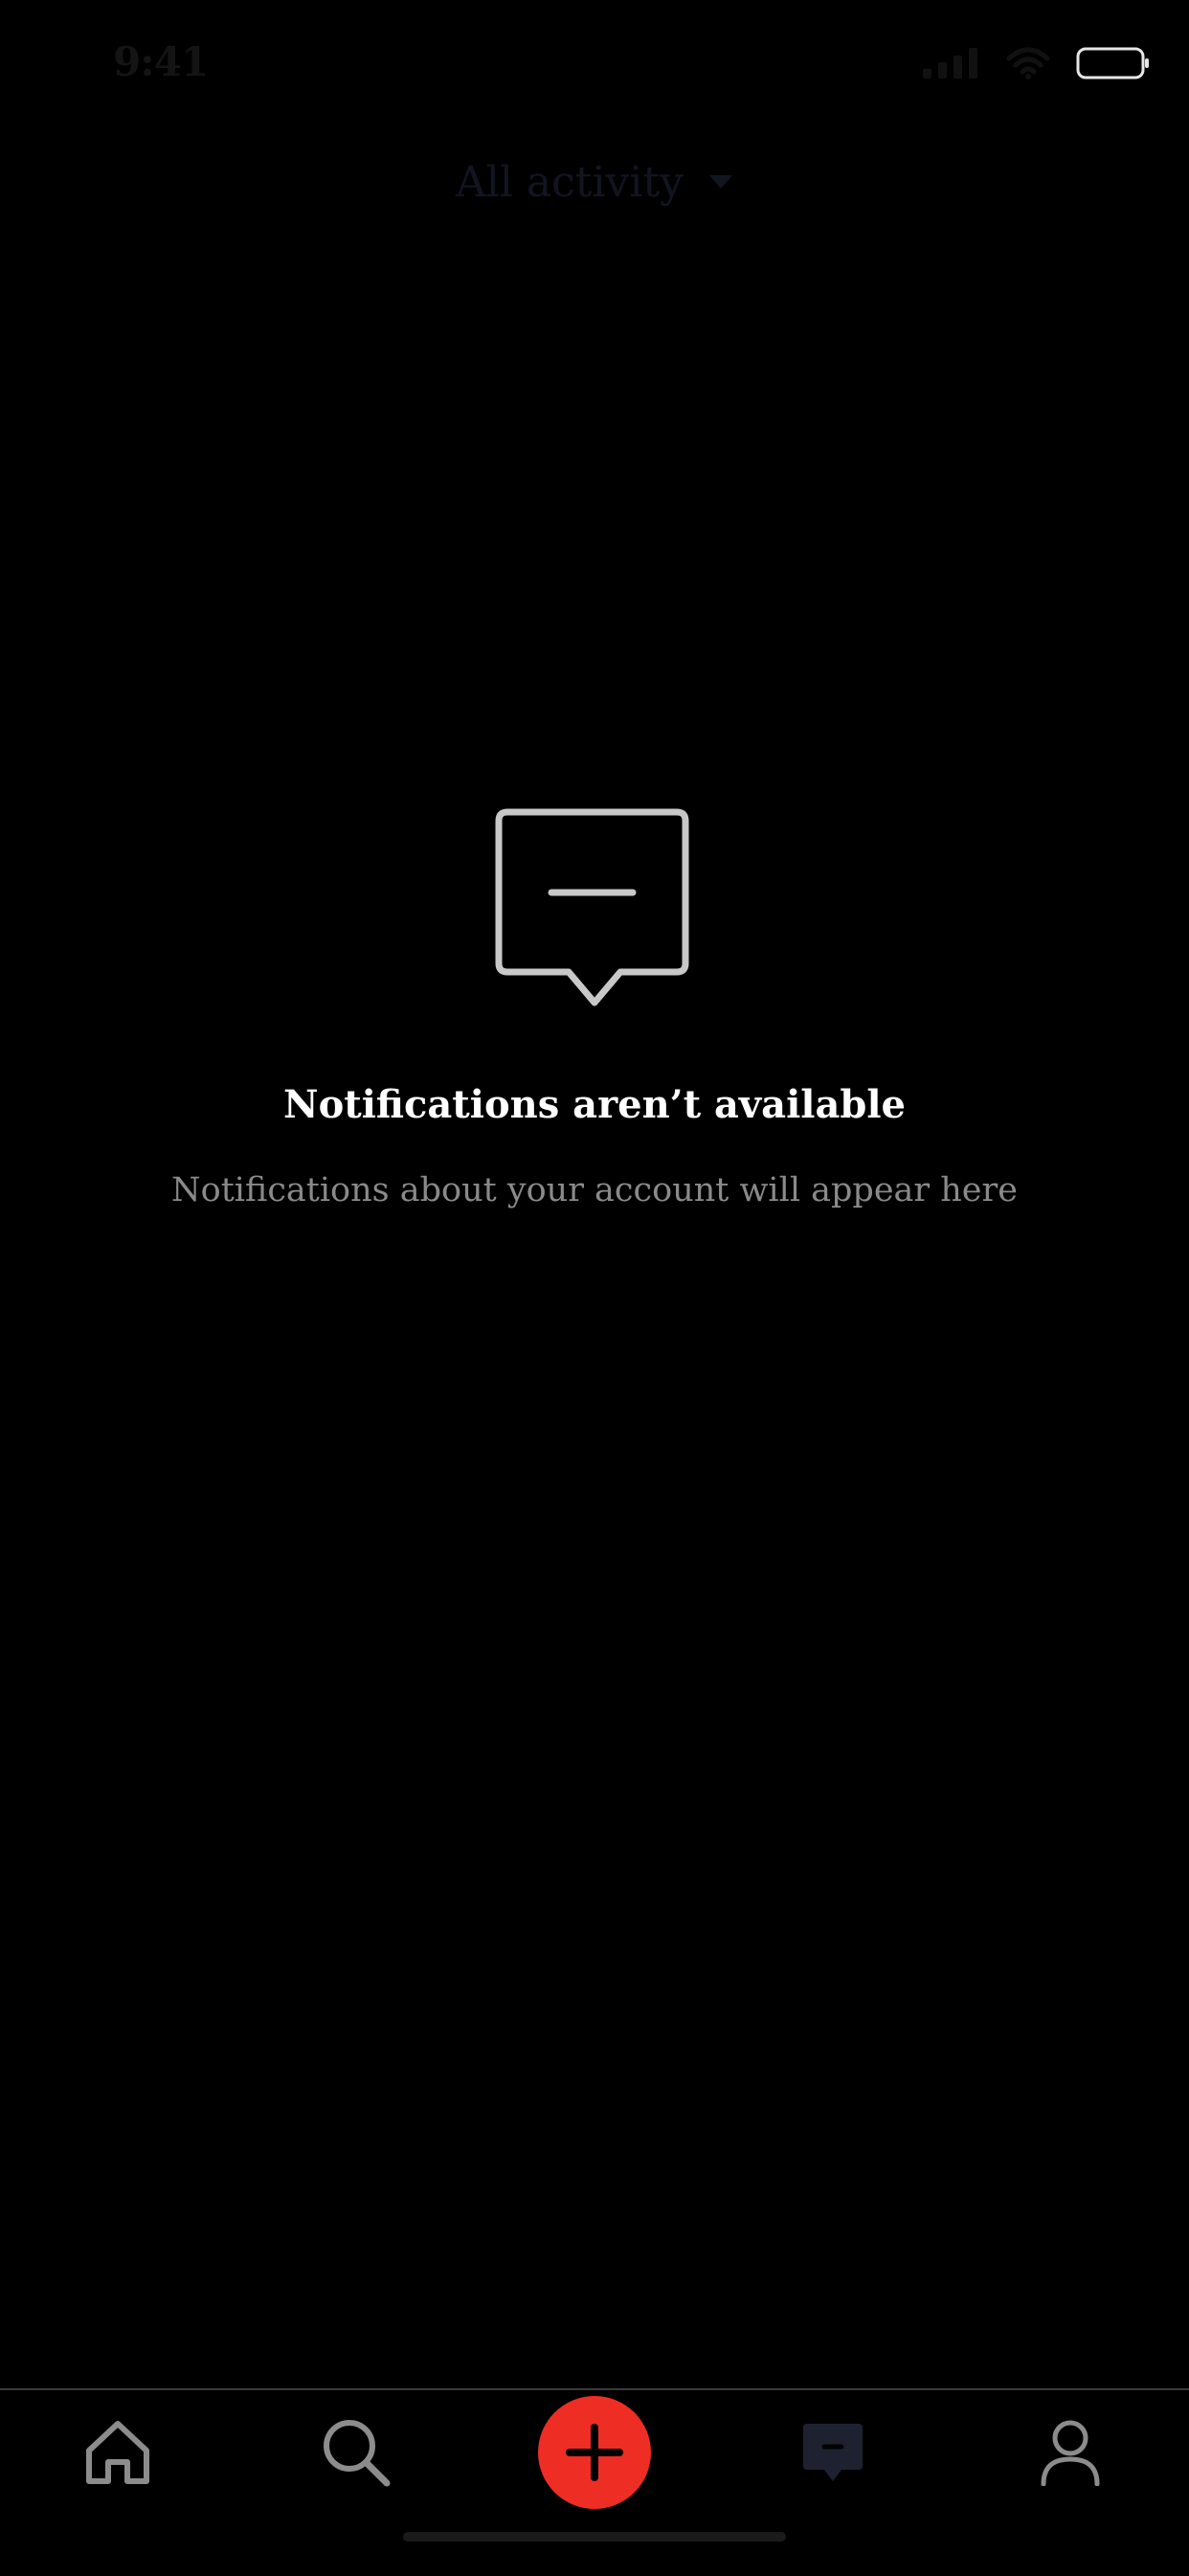  What do you see at coordinates (594, 67) in the screenshot?
I see `status-bar: 9:41` at bounding box center [594, 67].